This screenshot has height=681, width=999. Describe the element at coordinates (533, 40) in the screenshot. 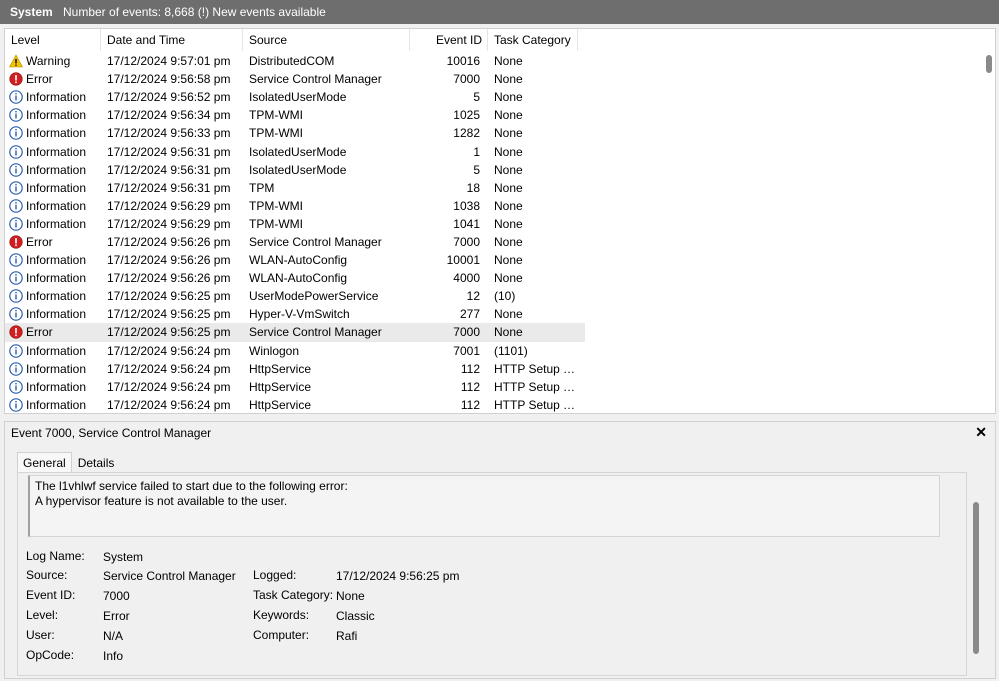

I see `column-header-task-category: Task Category` at that location.